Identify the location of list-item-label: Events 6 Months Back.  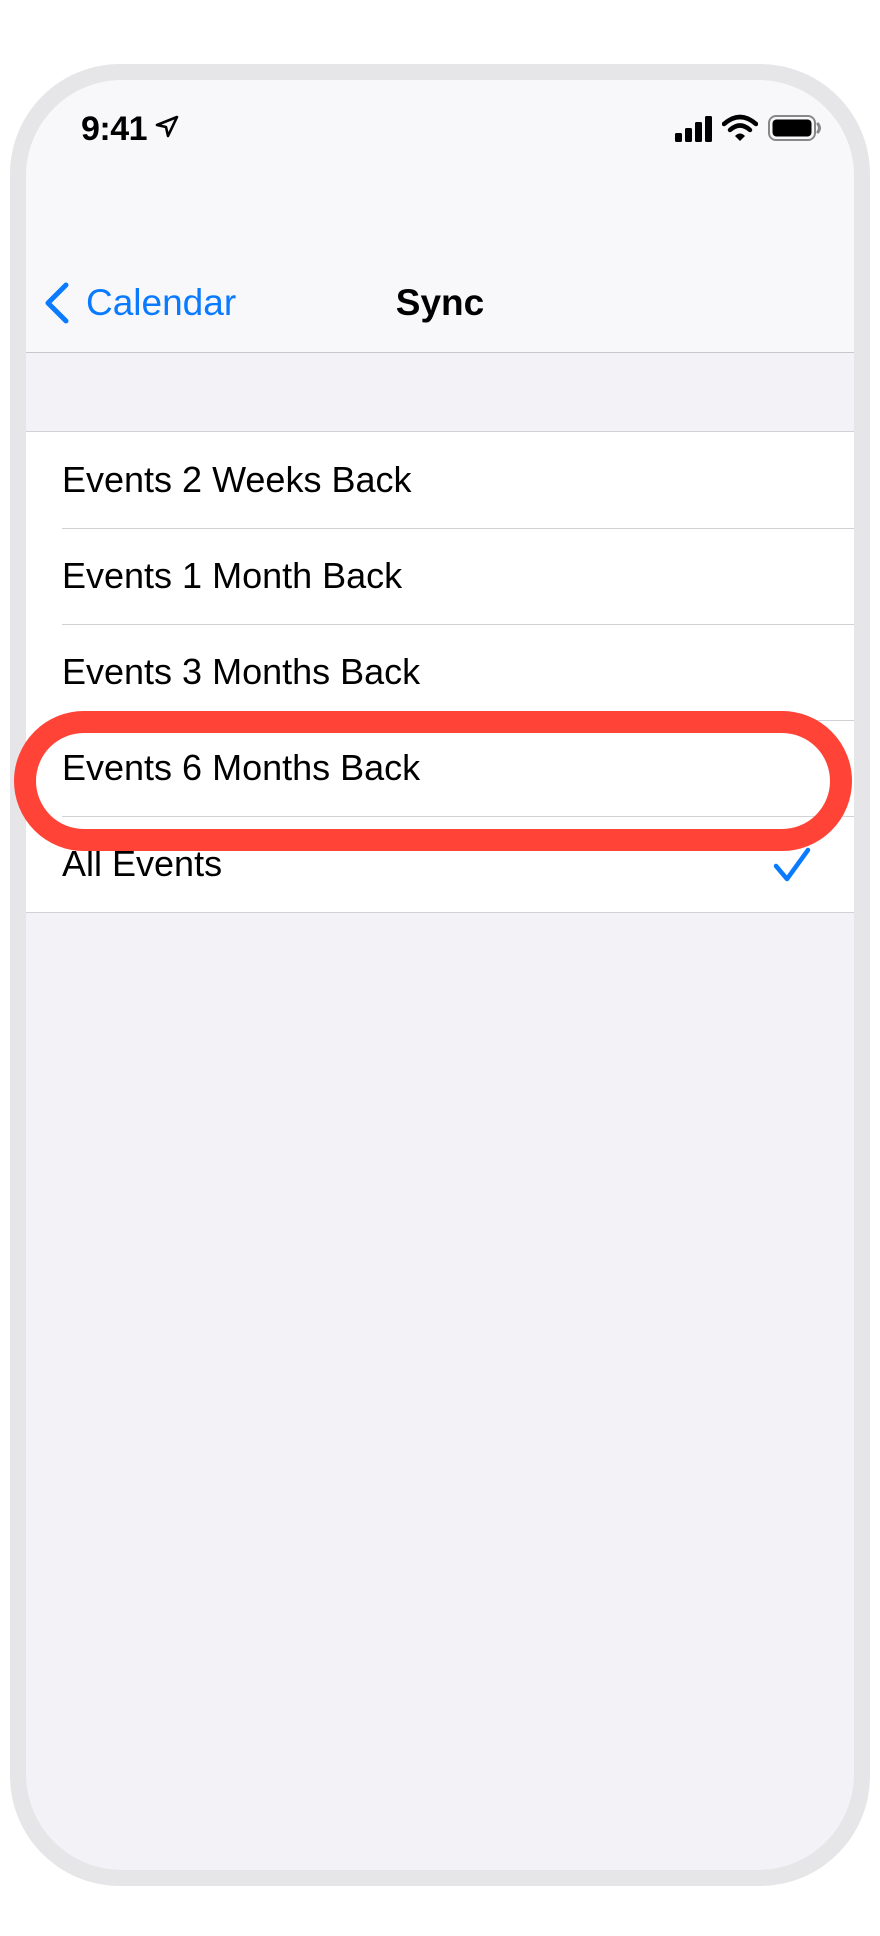
(241, 767).